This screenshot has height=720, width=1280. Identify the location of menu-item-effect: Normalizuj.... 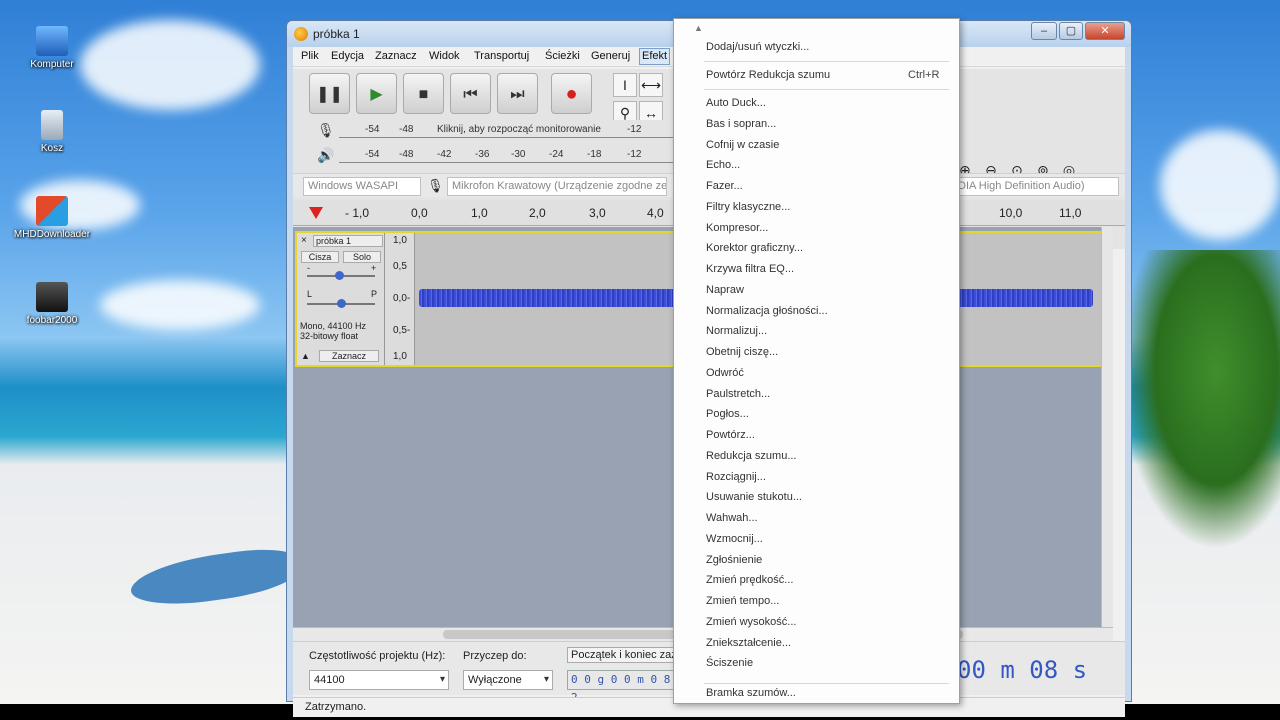
(736, 331).